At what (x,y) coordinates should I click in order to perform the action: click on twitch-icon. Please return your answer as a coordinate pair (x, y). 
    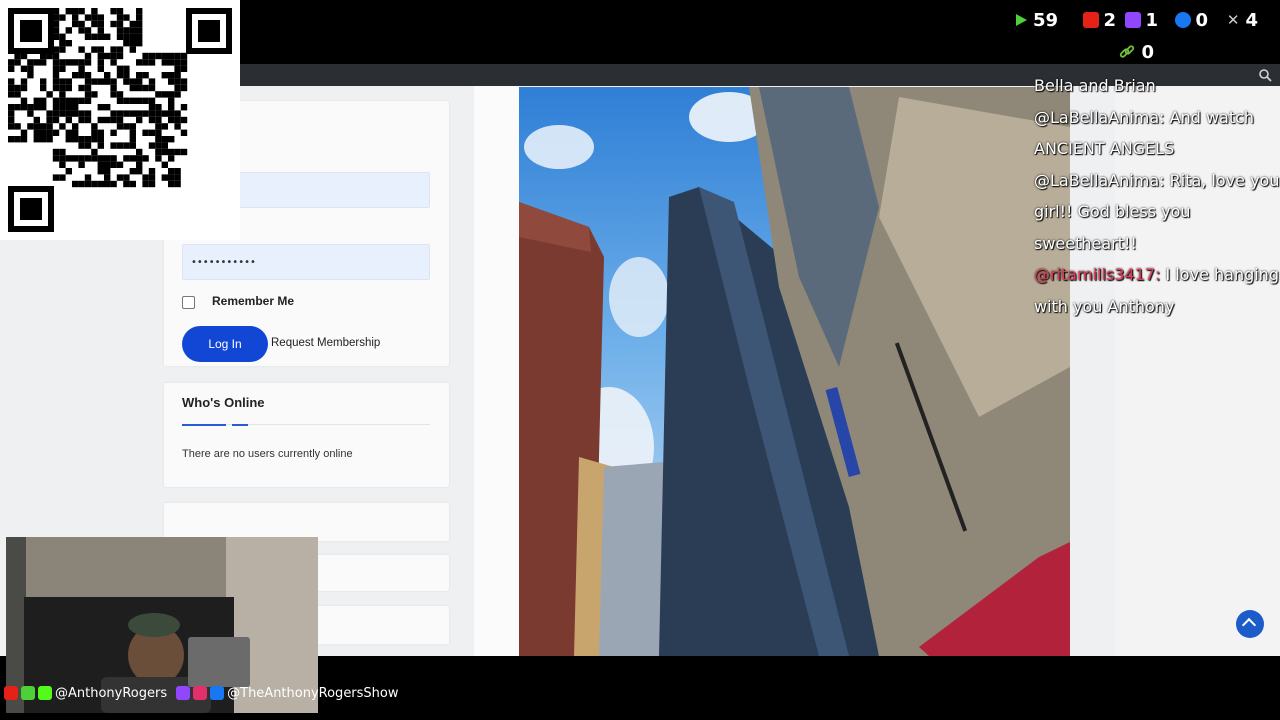
    Looking at the image, I should click on (183, 693).